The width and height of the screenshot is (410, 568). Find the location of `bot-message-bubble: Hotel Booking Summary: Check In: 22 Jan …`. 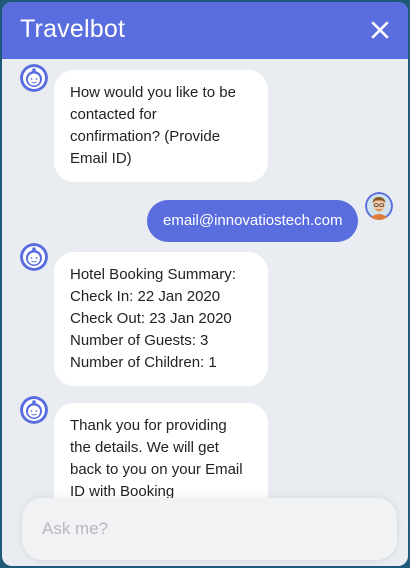

bot-message-bubble: Hotel Booking Summary: Check In: 22 Jan … is located at coordinates (161, 319).